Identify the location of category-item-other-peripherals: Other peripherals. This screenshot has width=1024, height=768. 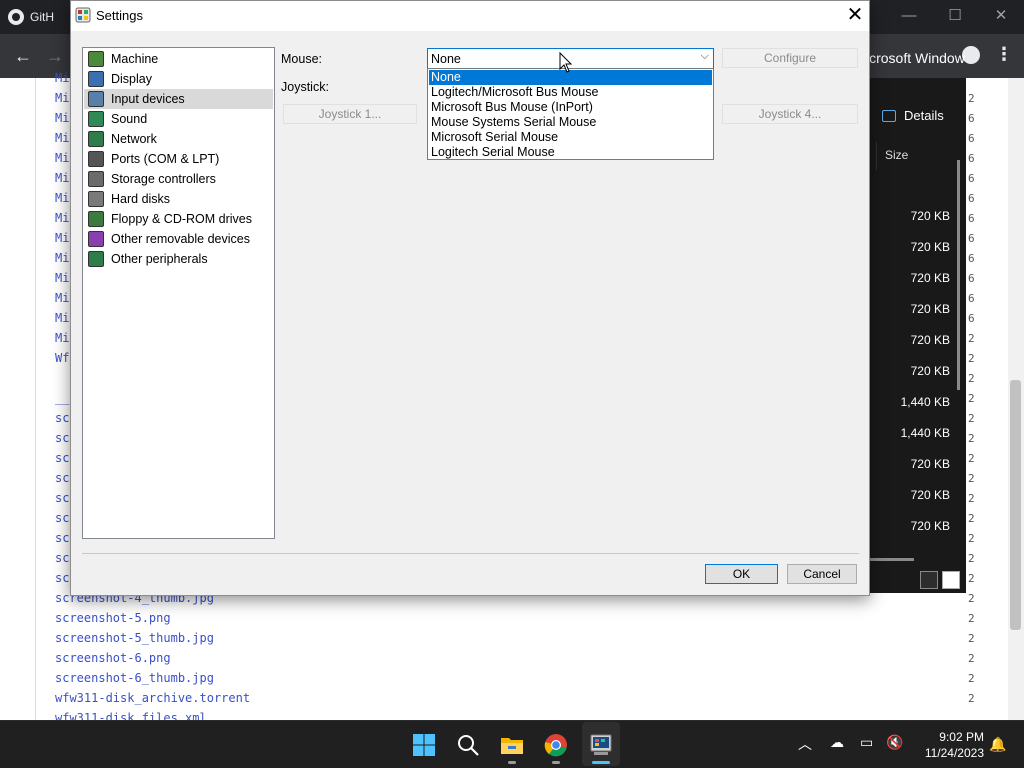
(178, 259).